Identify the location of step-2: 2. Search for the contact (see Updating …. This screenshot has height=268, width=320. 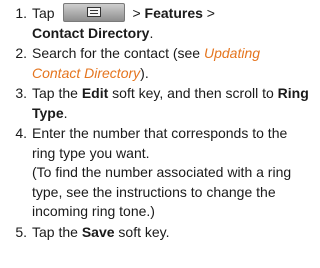
(156, 63).